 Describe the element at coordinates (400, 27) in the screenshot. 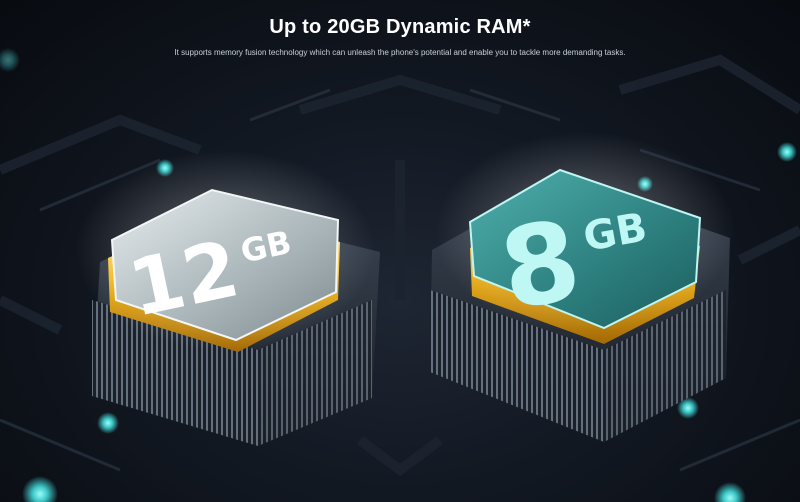

I see `page-title: Up to 20GB Dynamic RAM*` at that location.